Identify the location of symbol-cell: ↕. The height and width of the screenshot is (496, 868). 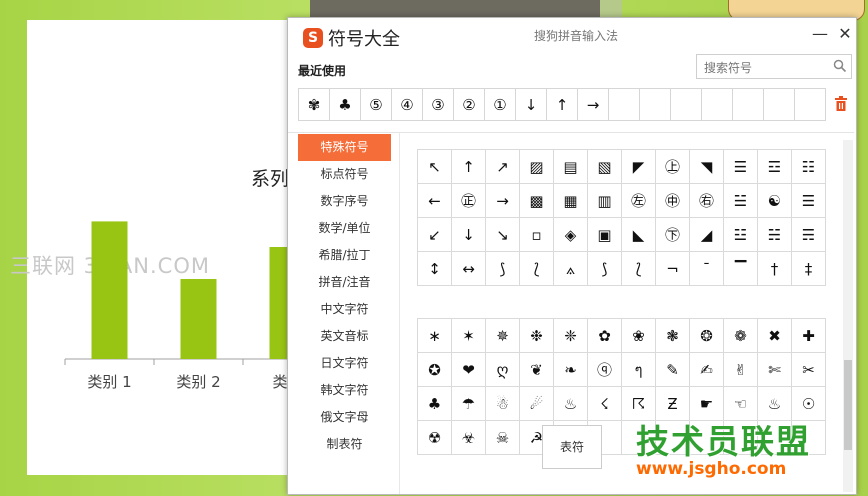
(435, 269).